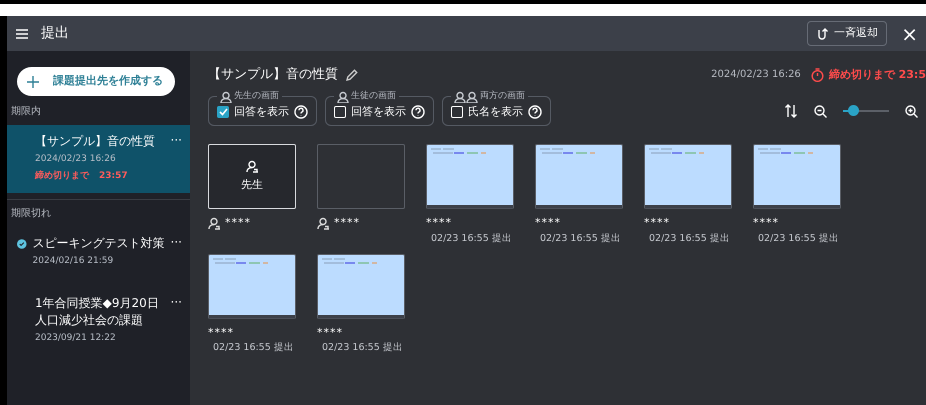 This screenshot has width=926, height=405. I want to click on plus-icon, so click(33, 82).